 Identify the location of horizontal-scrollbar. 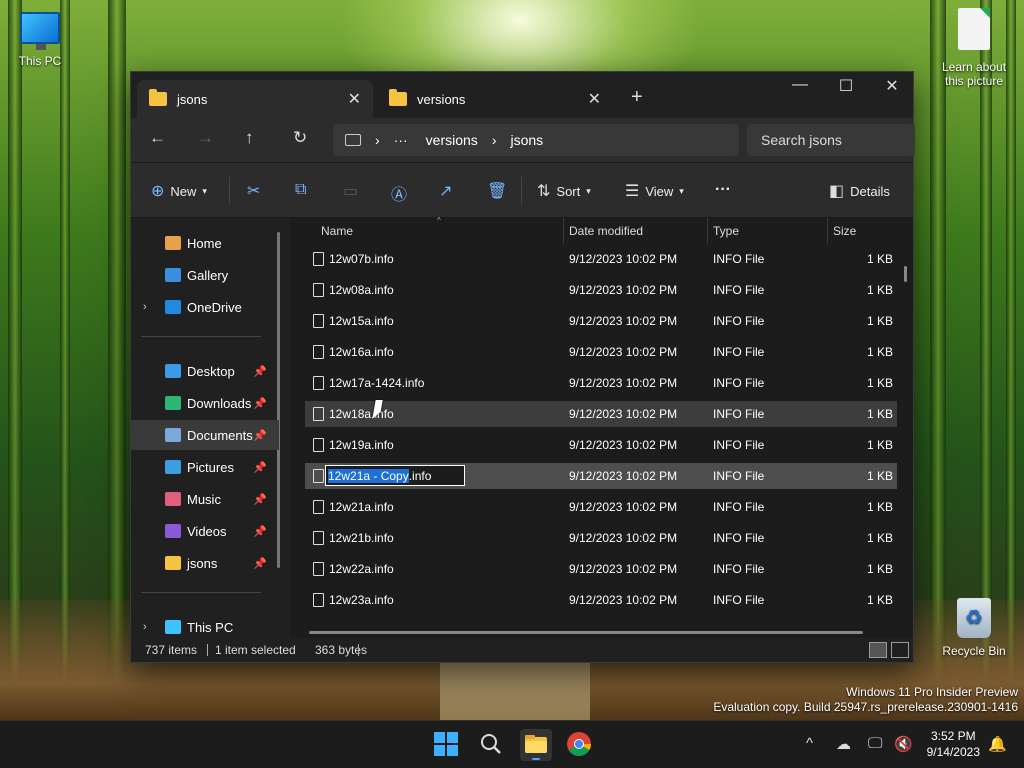
(586, 632).